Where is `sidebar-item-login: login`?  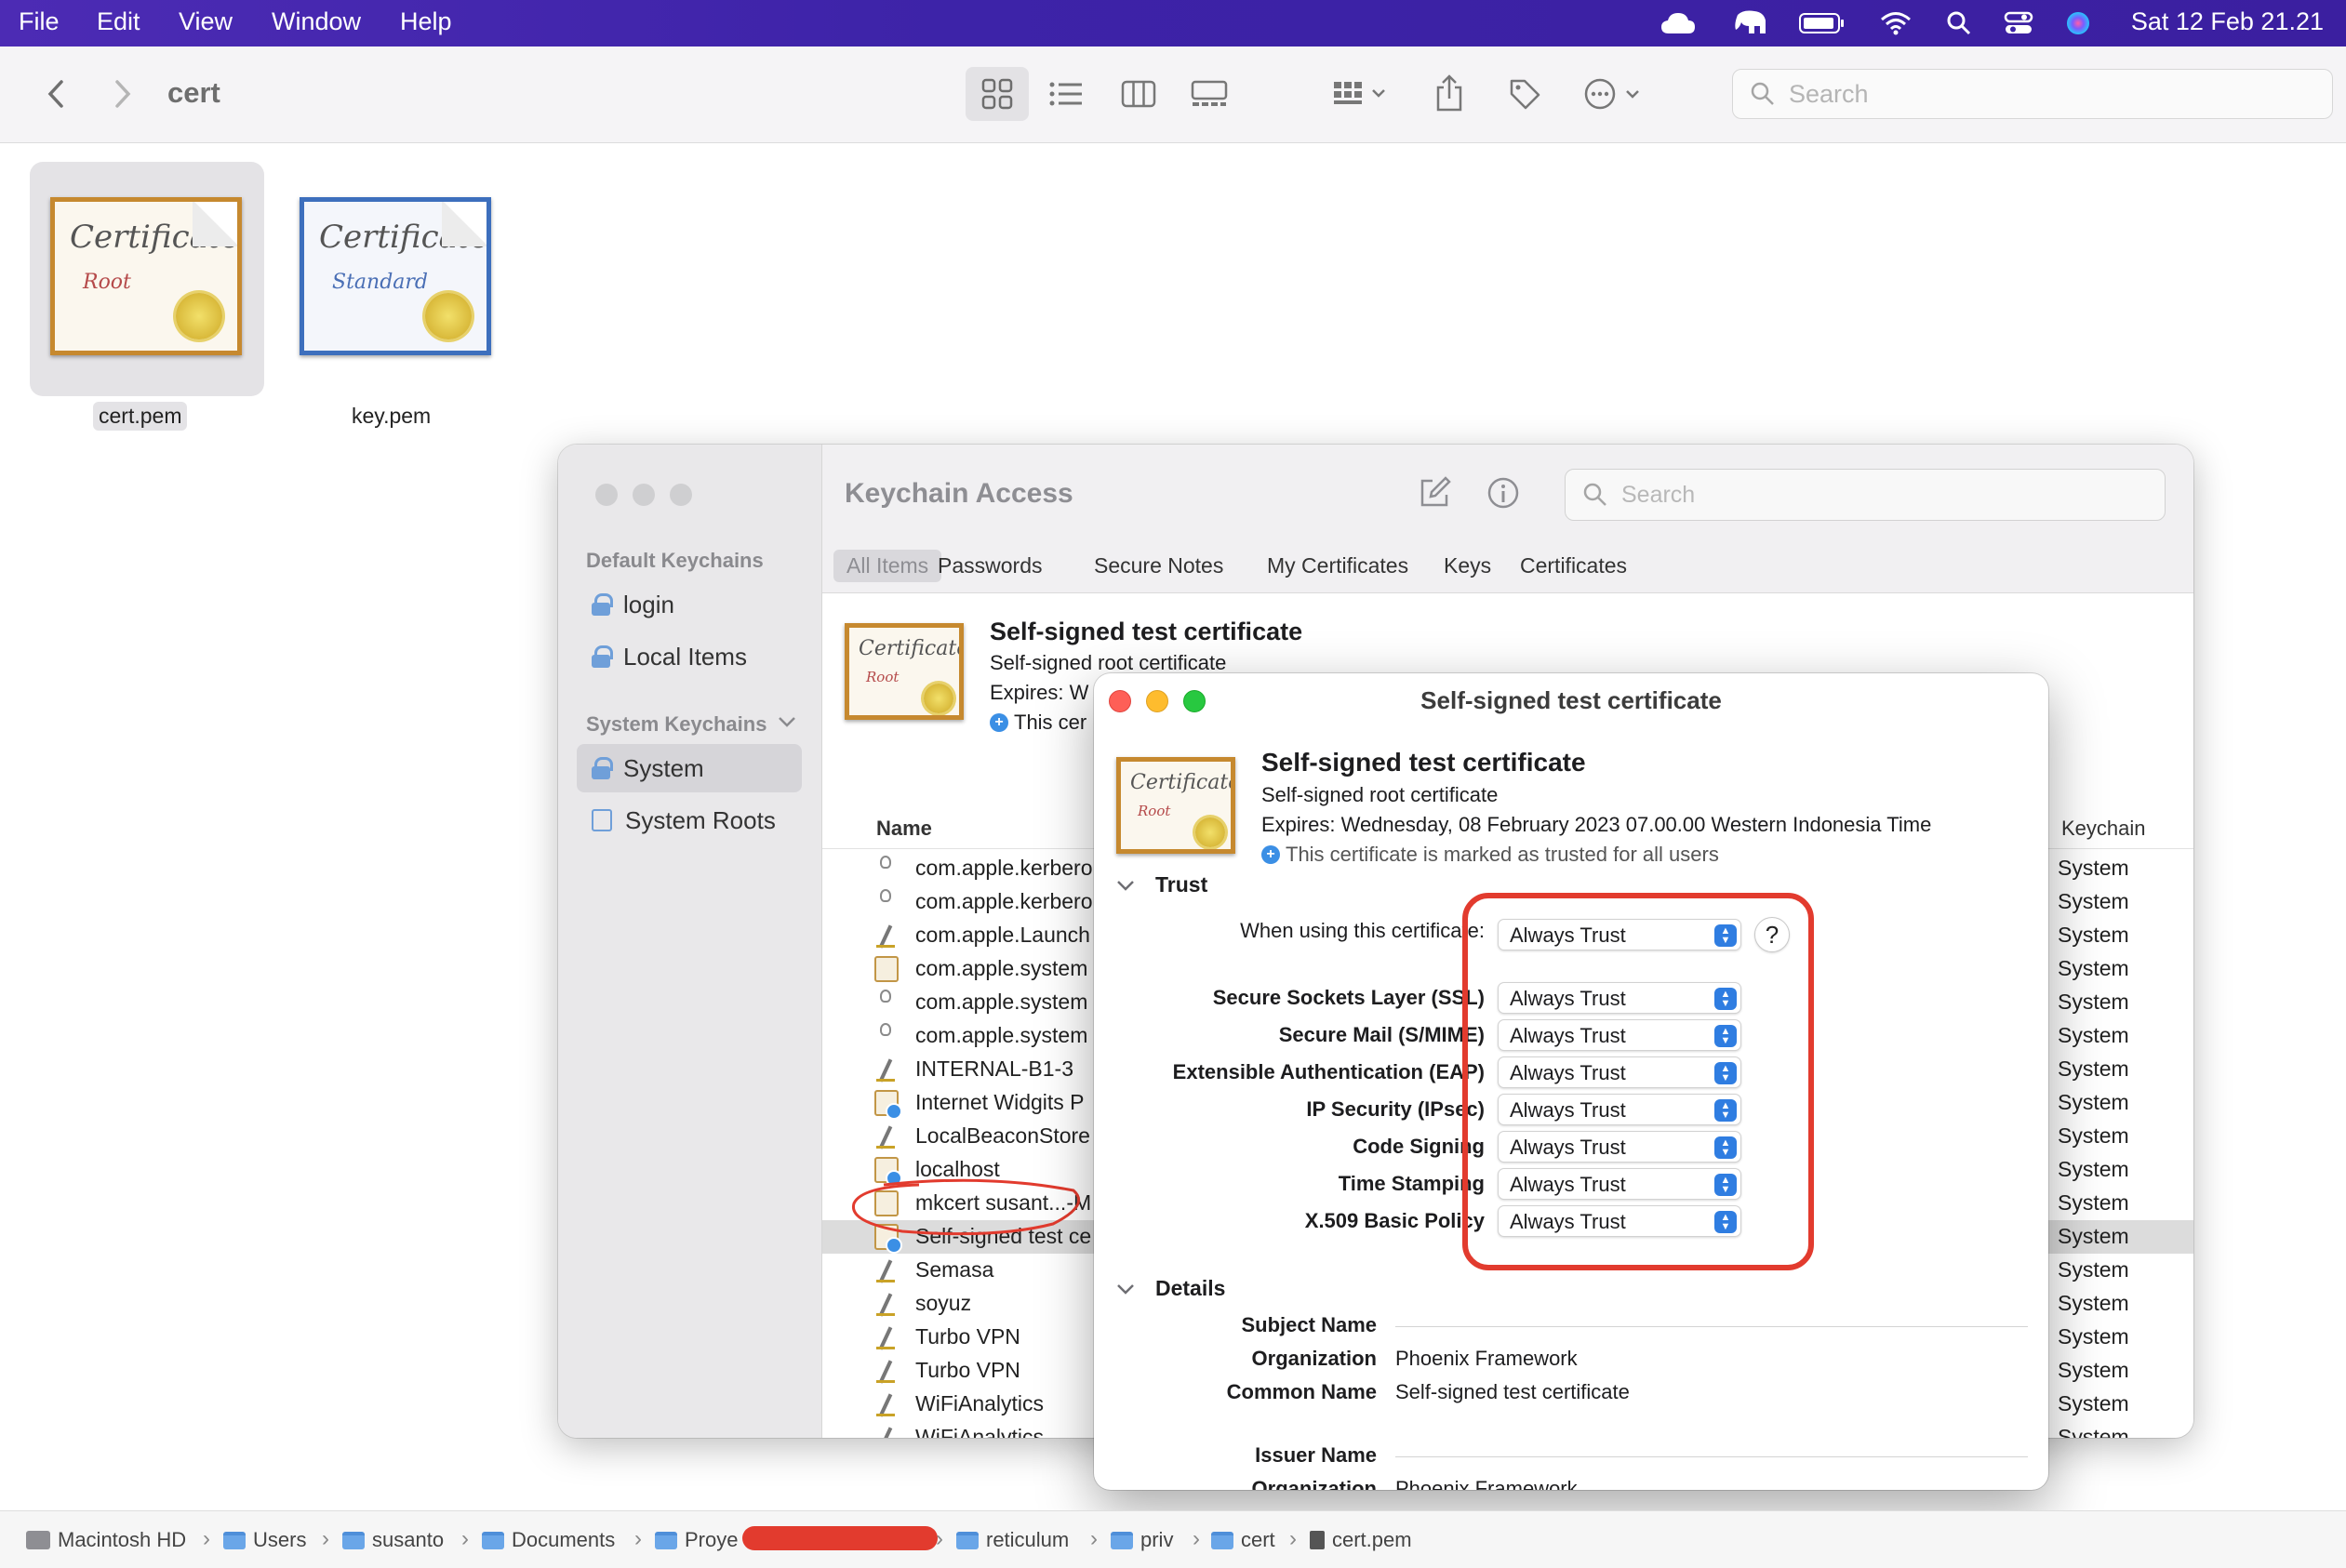
sidebar-item-login: login is located at coordinates (689, 604).